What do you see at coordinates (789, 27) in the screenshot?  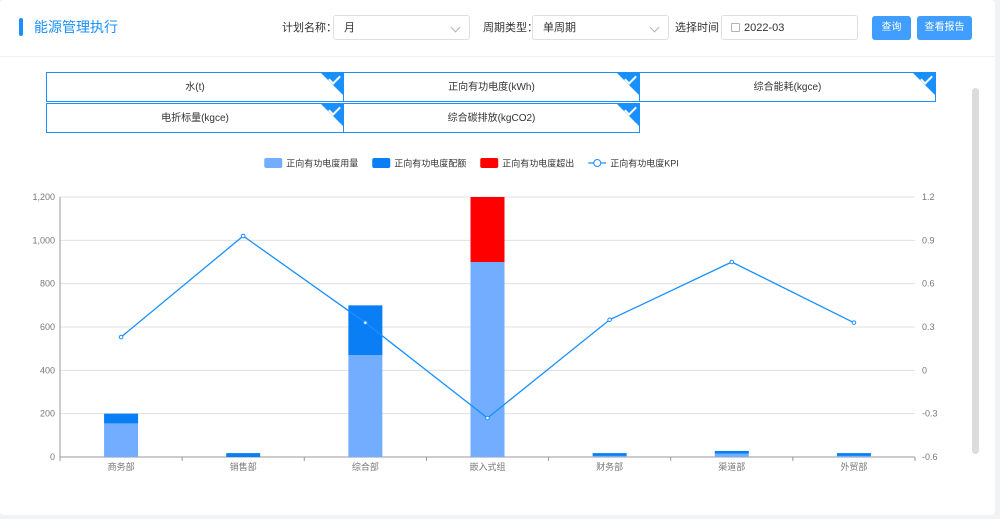 I see `date-picker: 2022-03` at bounding box center [789, 27].